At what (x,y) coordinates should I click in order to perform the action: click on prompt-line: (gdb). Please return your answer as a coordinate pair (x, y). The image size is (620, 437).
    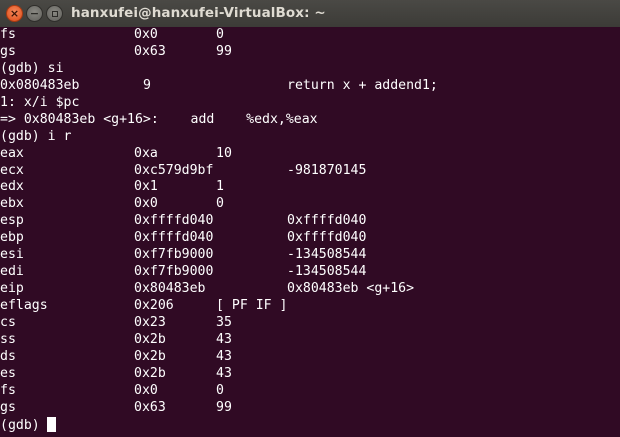
    Looking at the image, I should click on (310, 425).